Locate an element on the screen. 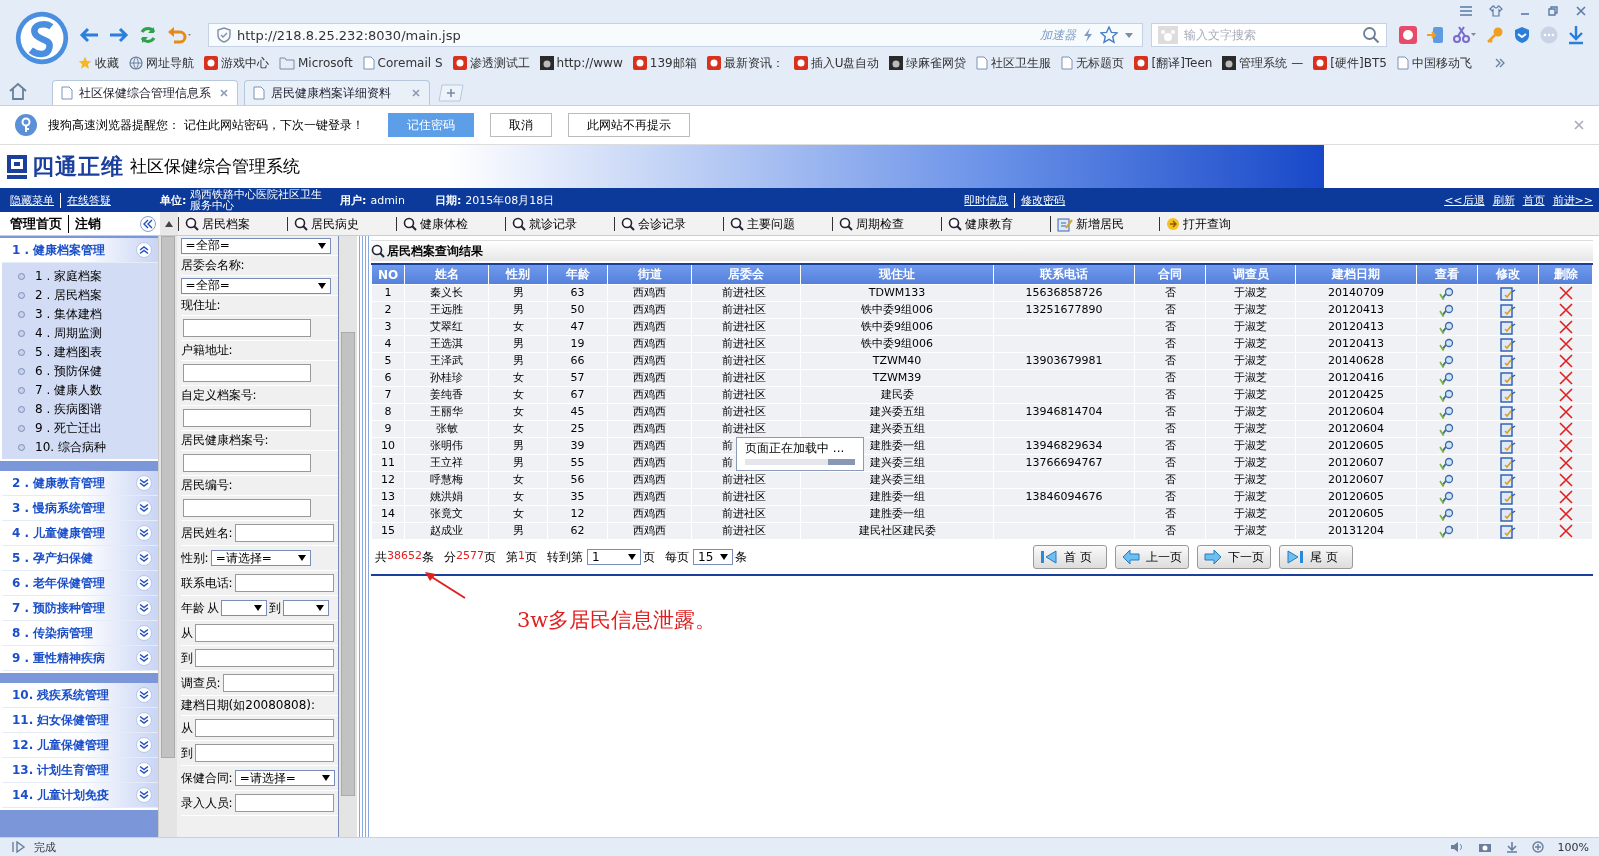 The height and width of the screenshot is (856, 1599). pager-button: 下一页 is located at coordinates (1234, 557).